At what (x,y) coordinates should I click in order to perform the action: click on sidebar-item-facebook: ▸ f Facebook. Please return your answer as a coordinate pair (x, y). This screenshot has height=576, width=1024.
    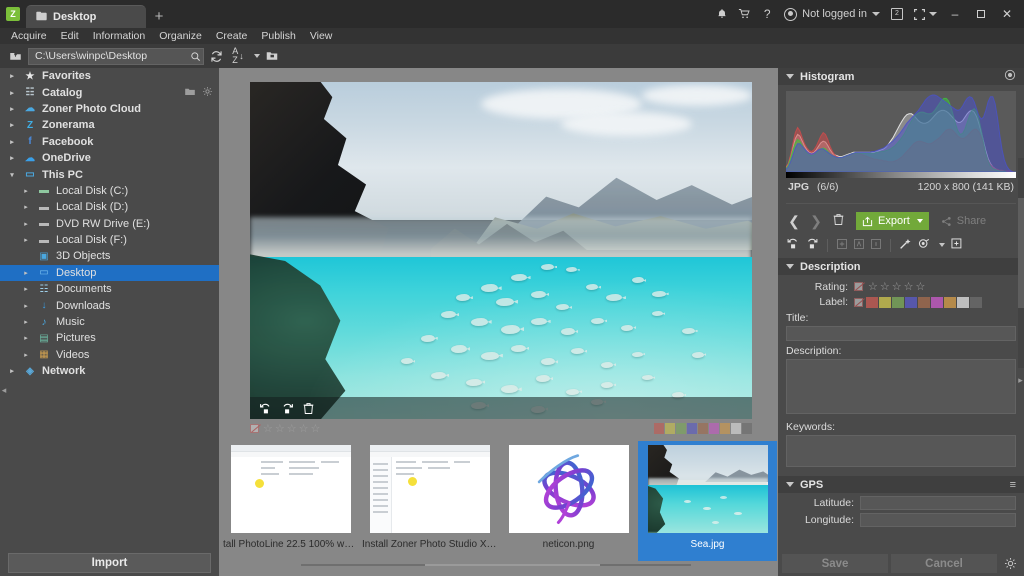
    Looking at the image, I should click on (109, 142).